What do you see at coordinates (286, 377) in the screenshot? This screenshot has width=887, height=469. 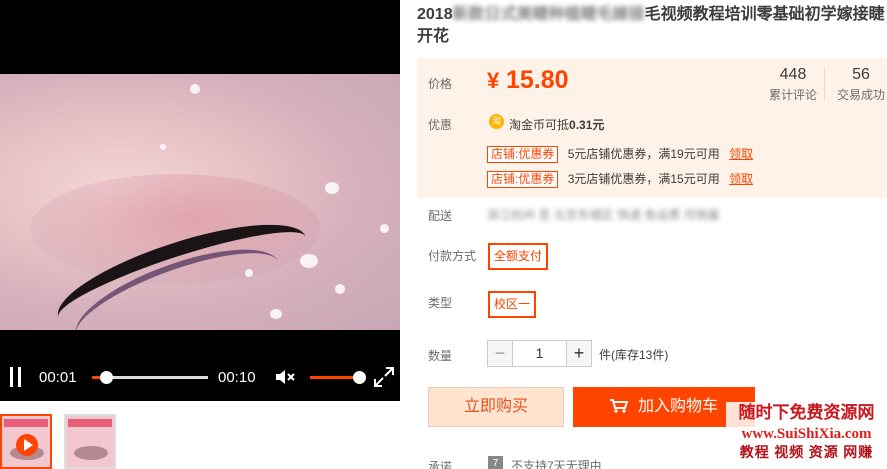 I see `mute-icon` at bounding box center [286, 377].